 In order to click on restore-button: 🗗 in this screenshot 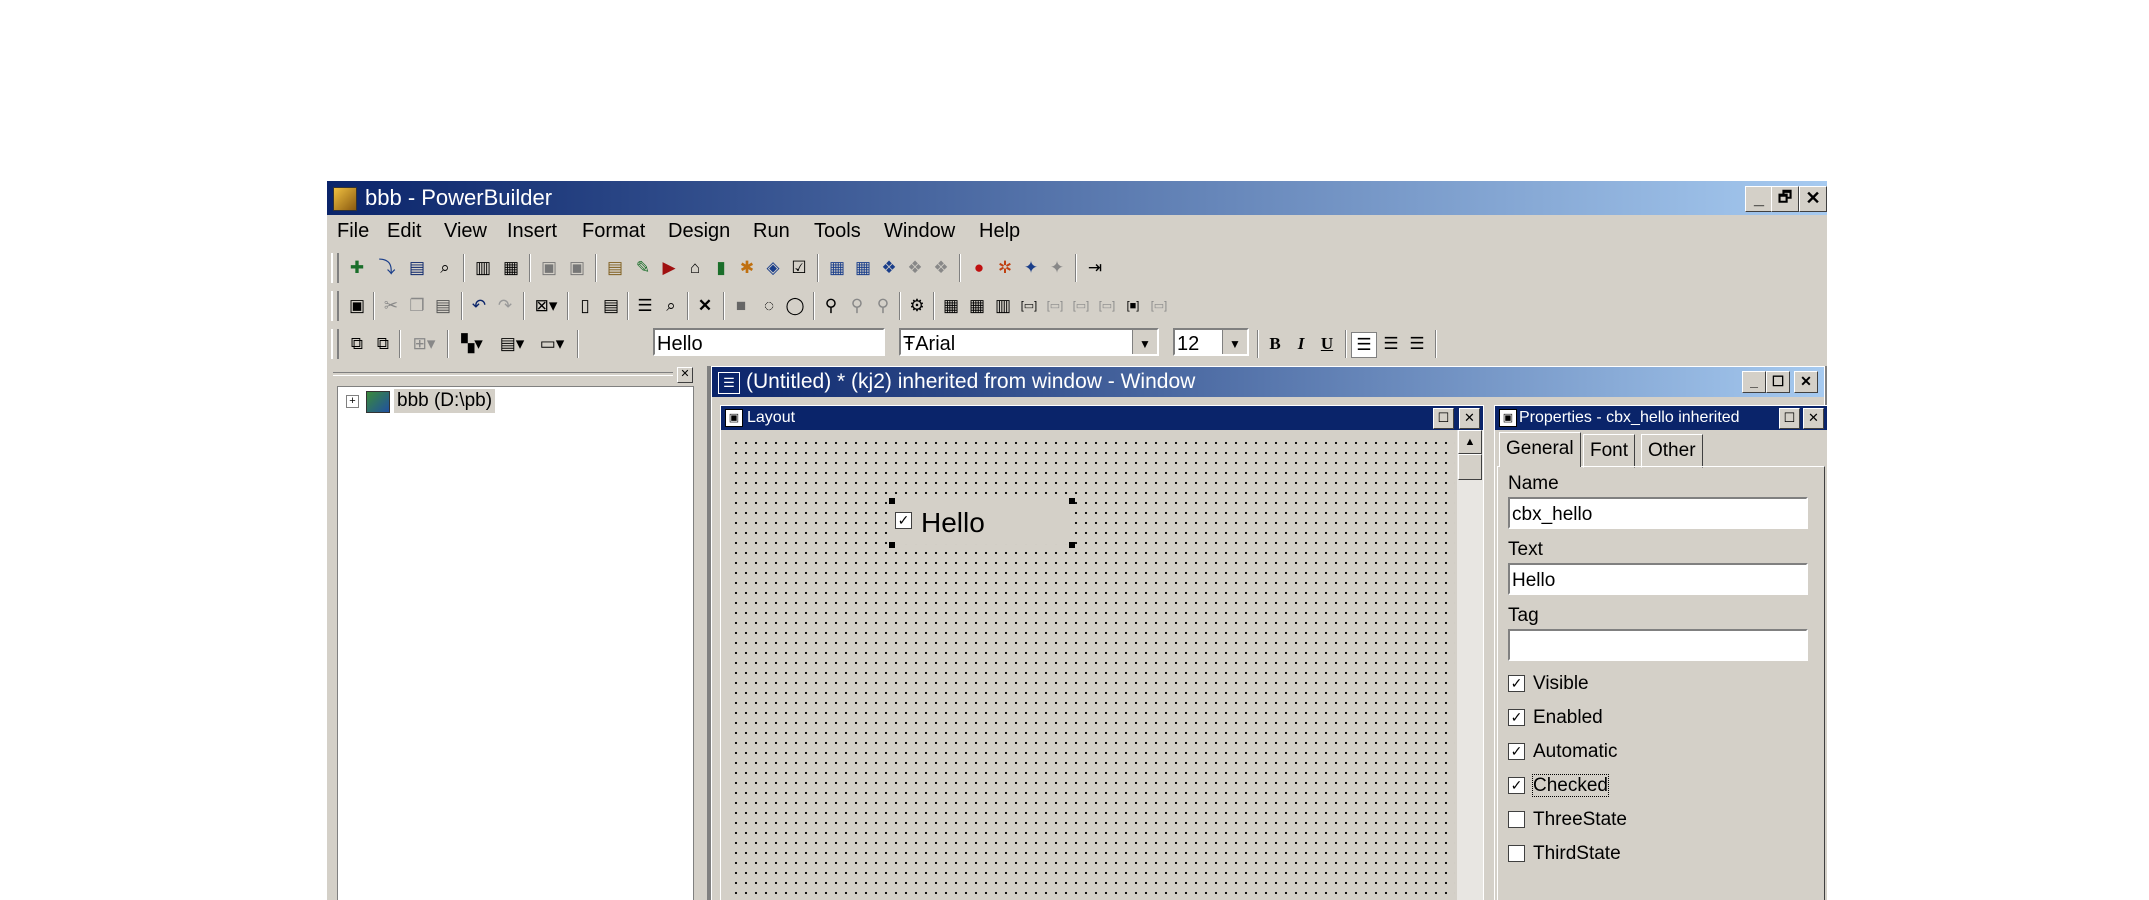, I will do `click(1785, 199)`.